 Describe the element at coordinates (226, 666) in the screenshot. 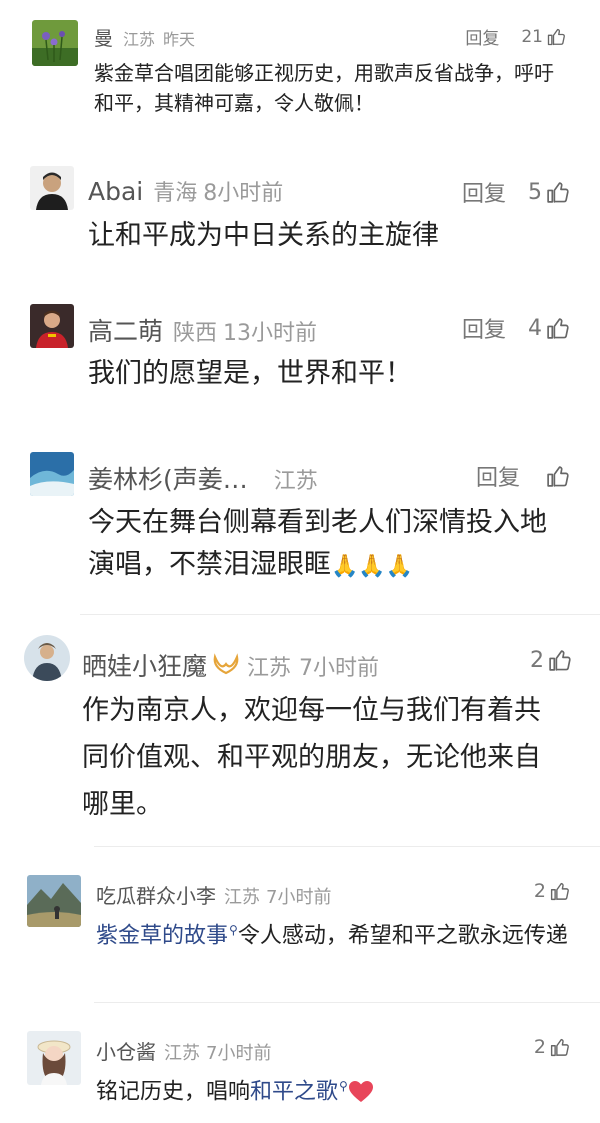

I see `crown-icon` at that location.